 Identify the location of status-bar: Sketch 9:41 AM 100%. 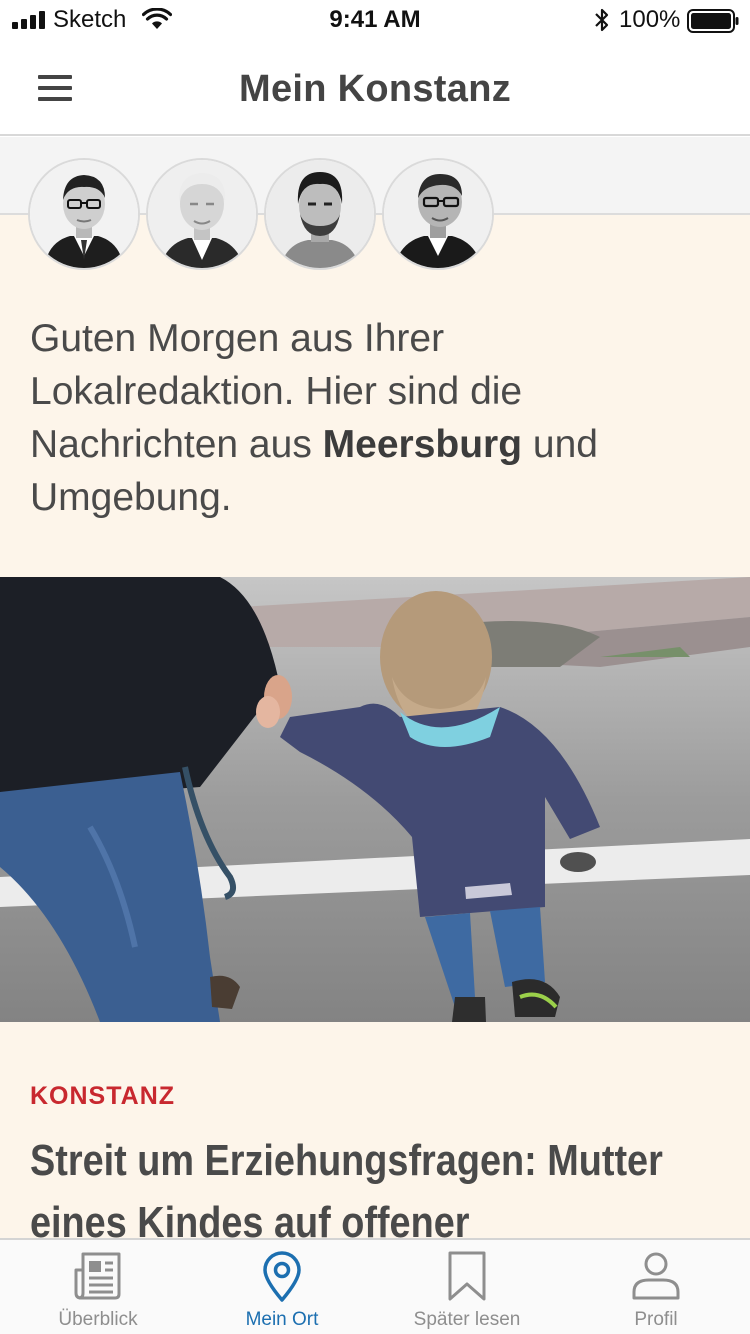
(375, 20).